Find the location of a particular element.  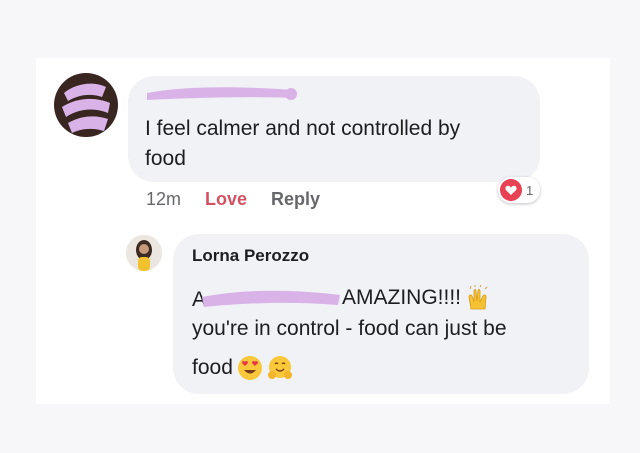

commenter-avatar is located at coordinates (86, 105).